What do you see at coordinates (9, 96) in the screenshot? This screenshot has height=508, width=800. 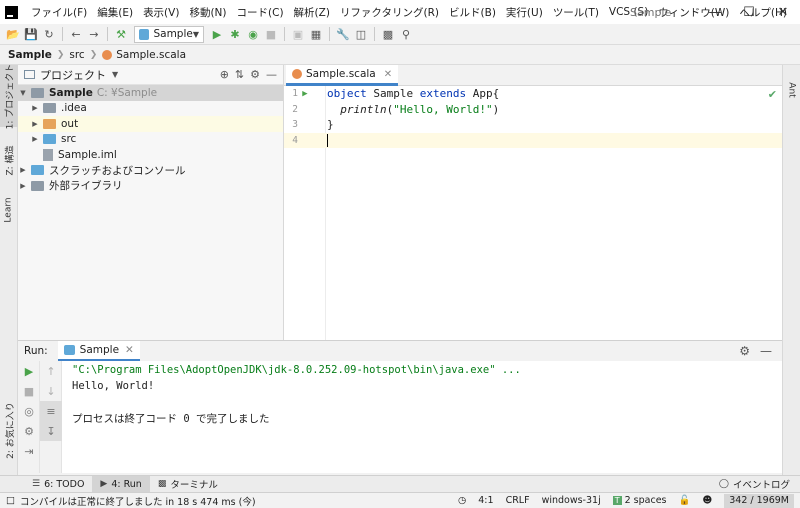 I see `tool-tab-project: 1: プロジェクト` at bounding box center [9, 96].